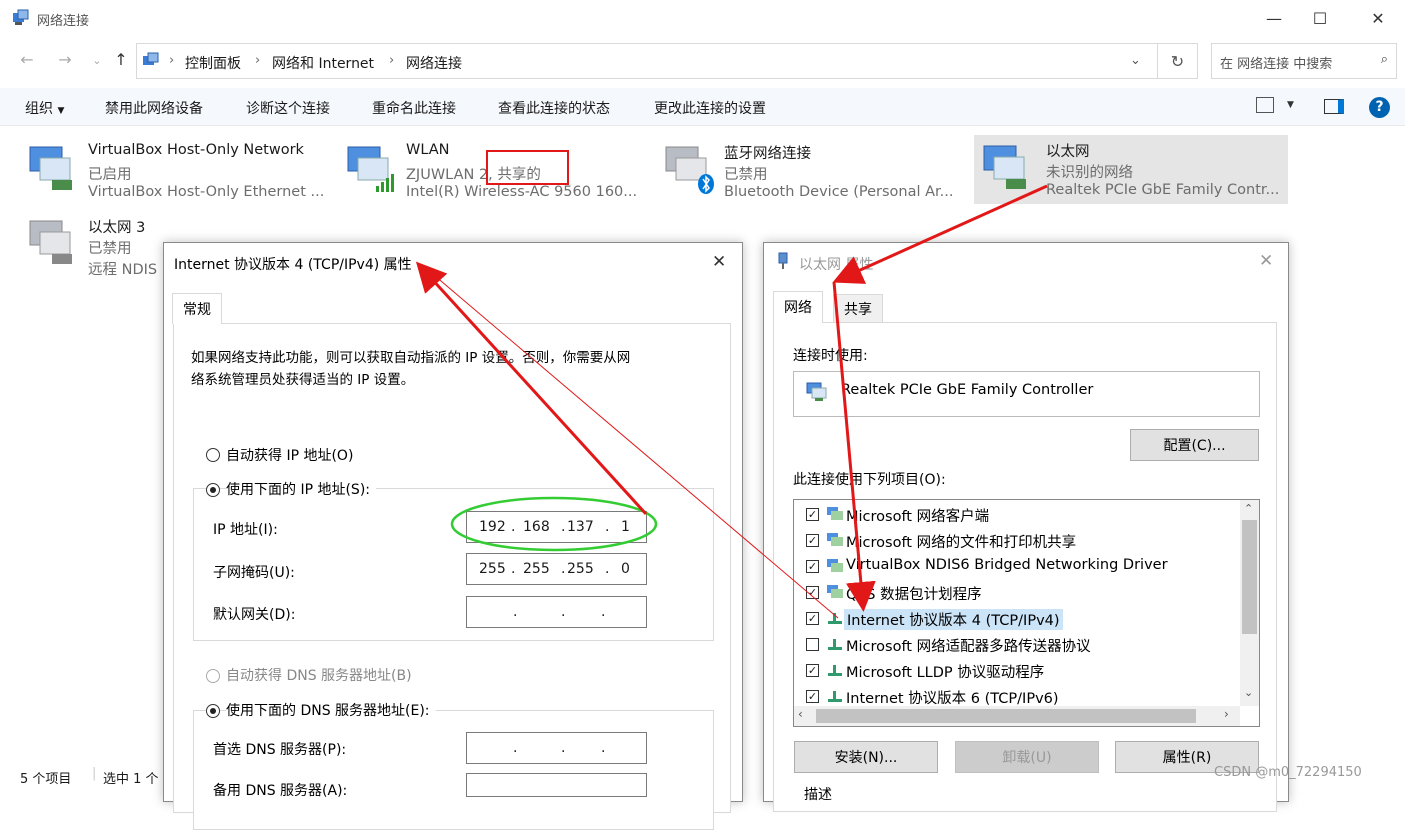 The width and height of the screenshot is (1405, 830). I want to click on mask-octet: 255, so click(536, 569).